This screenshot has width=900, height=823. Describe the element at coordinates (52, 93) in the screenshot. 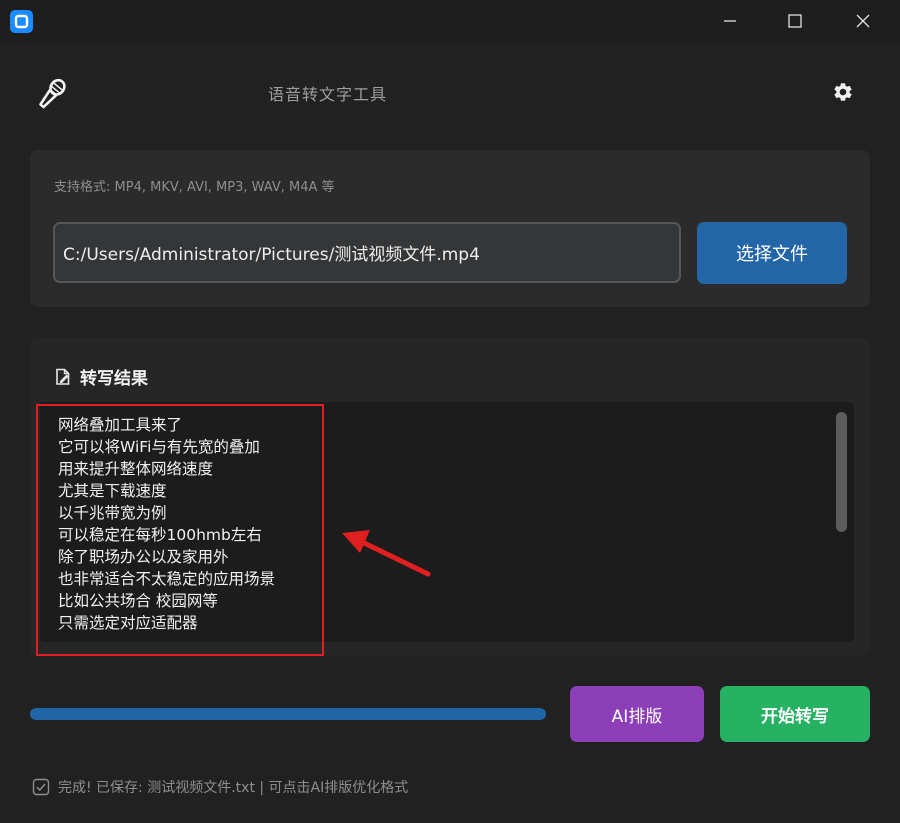

I see `microphone-icon` at that location.